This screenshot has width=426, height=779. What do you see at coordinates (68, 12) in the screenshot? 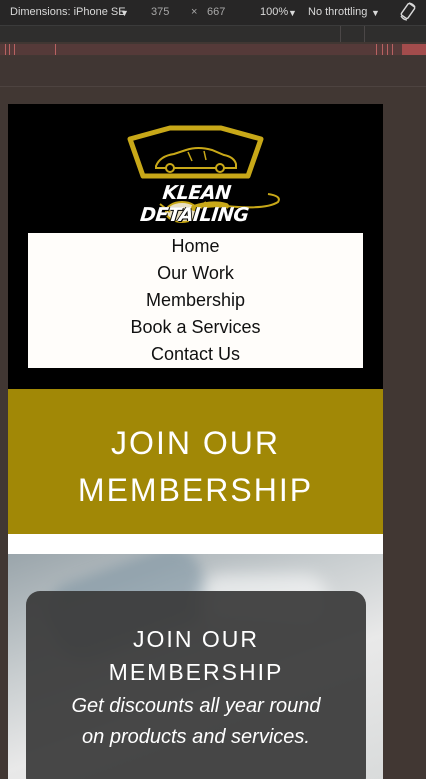
I see `device-dimensions-select: Dimensions: iPhone SE` at bounding box center [68, 12].